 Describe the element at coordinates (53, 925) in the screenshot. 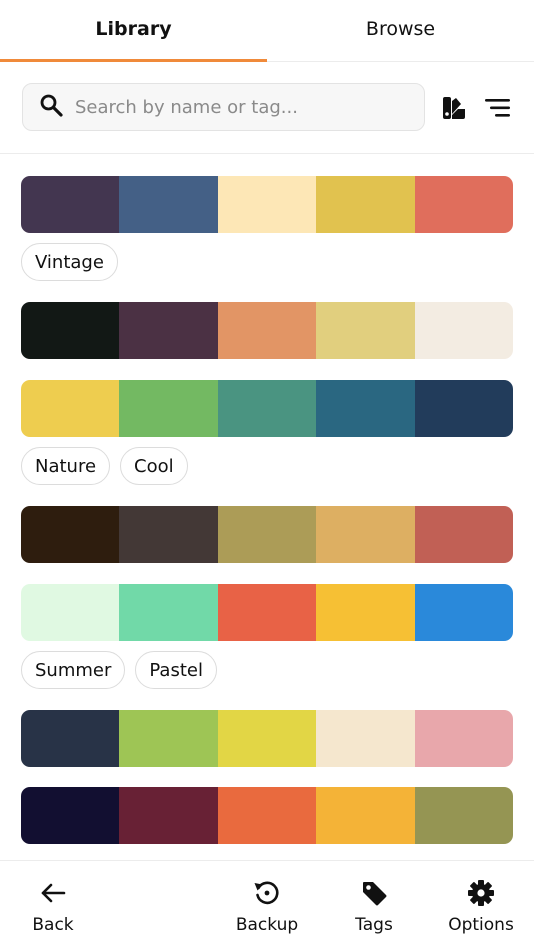

I see `back-label: Back` at that location.